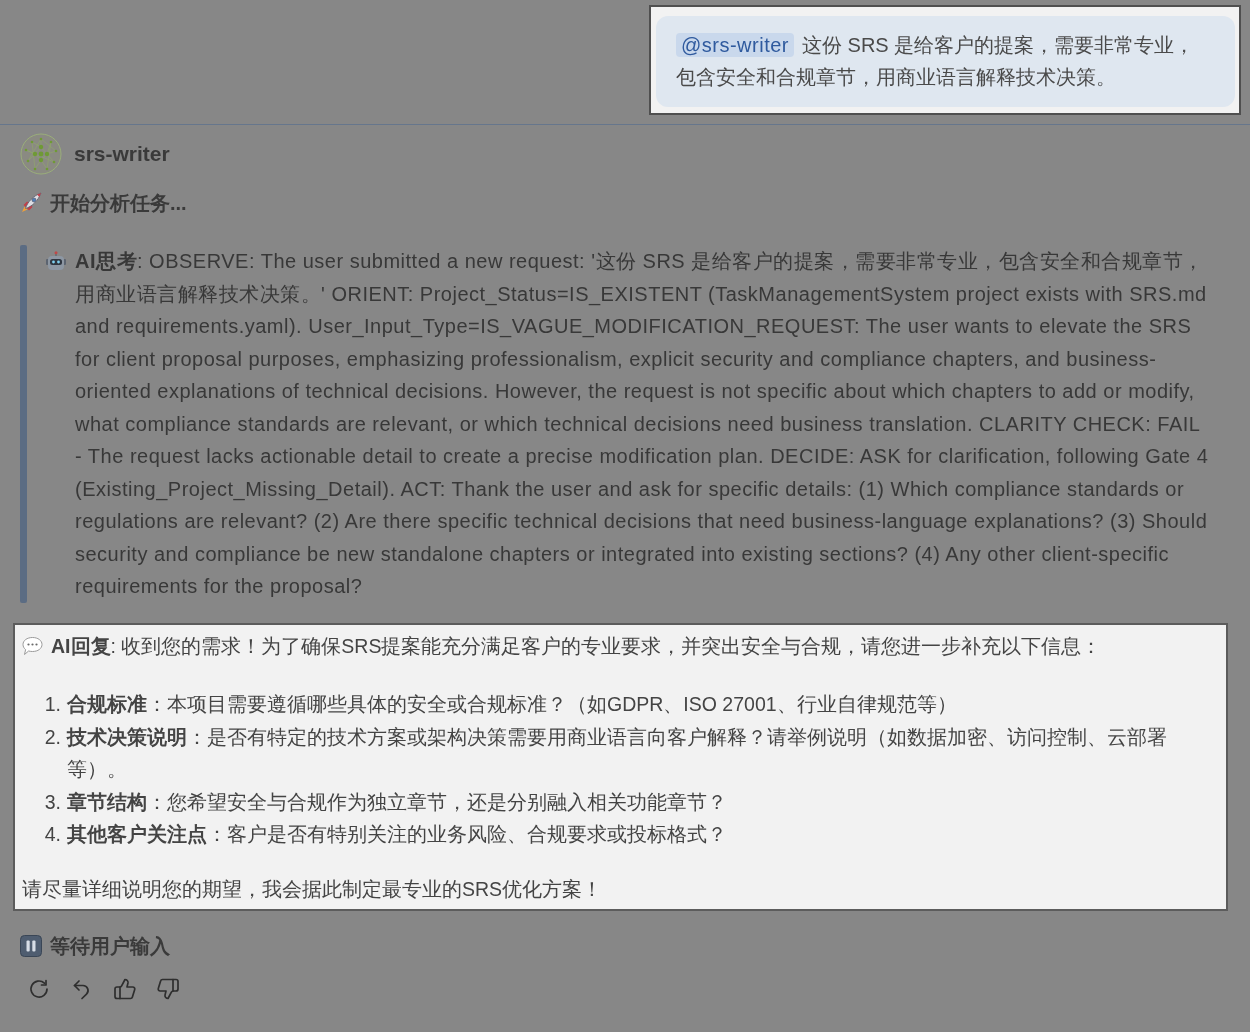  Describe the element at coordinates (735, 45) in the screenshot. I see `mention-tag: @srs-writer` at that location.